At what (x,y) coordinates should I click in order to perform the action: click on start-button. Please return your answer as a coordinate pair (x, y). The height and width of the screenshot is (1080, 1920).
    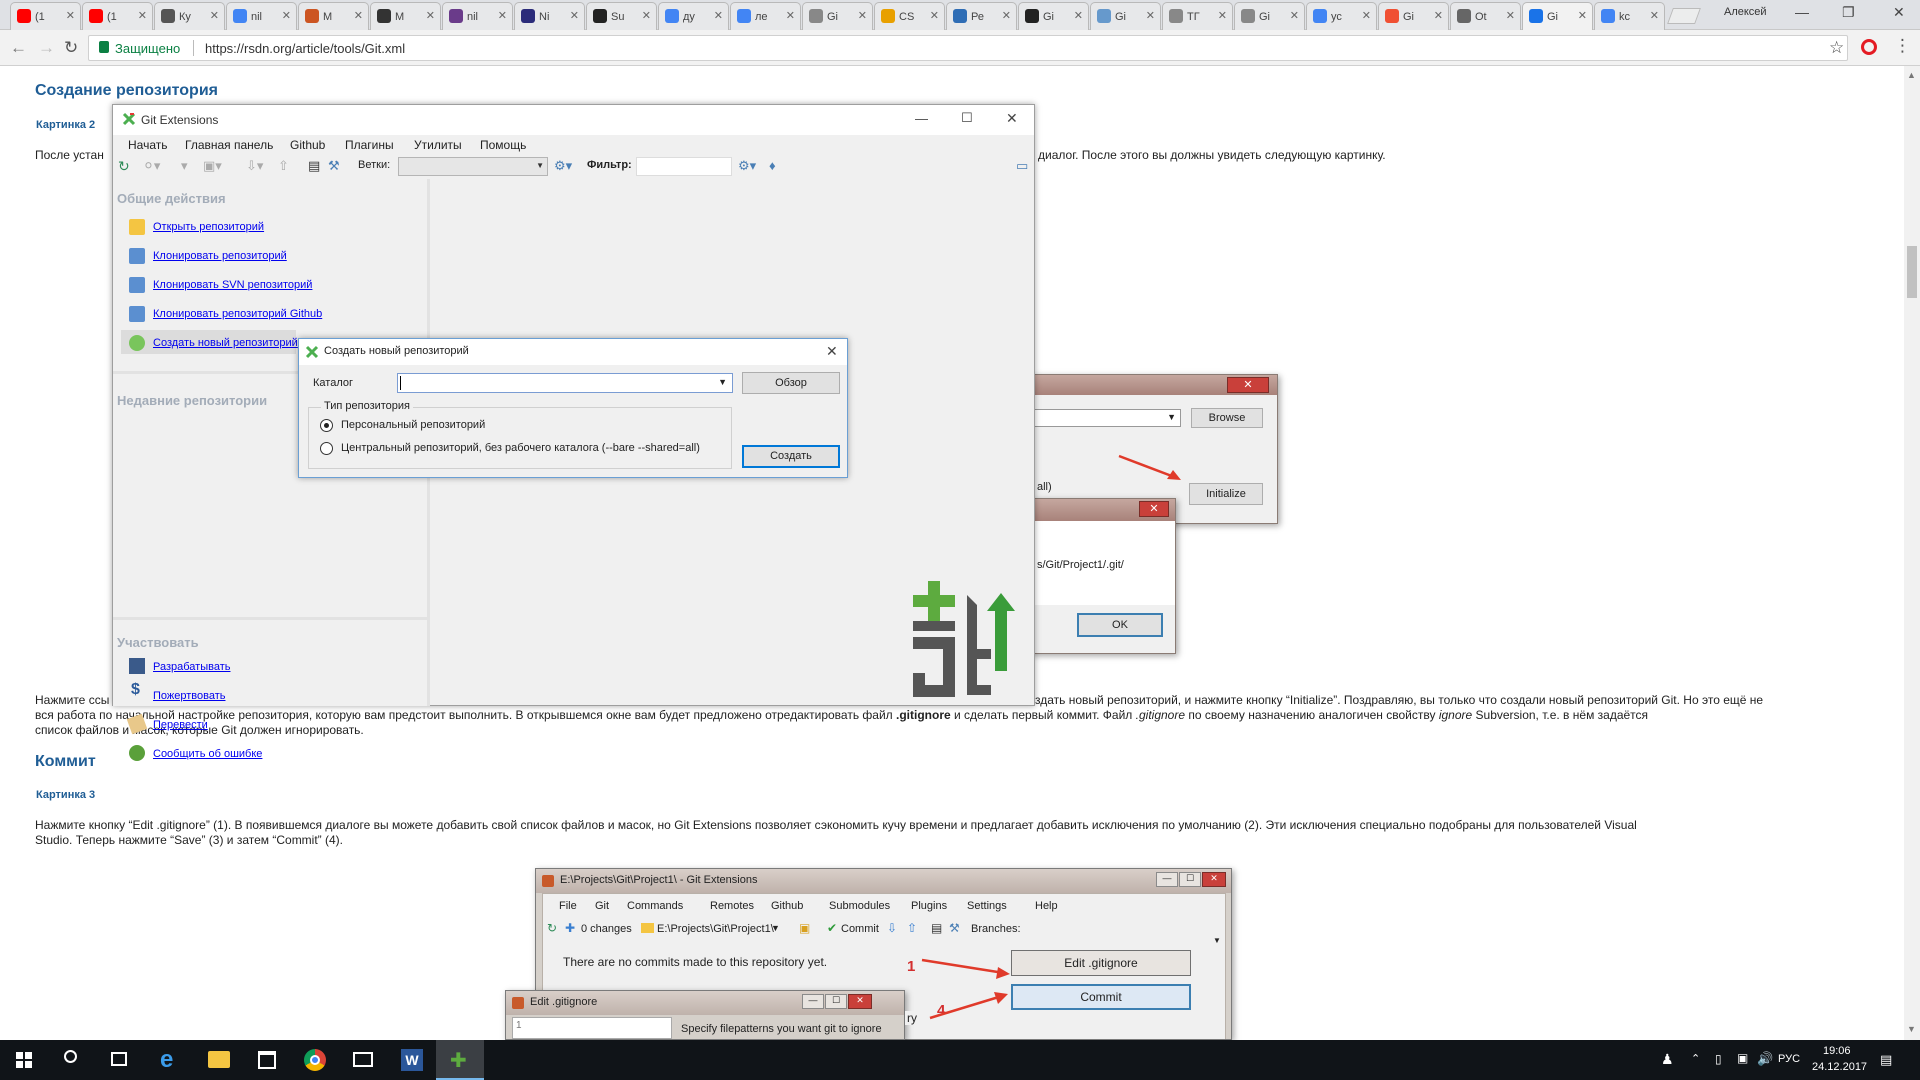
    Looking at the image, I should click on (24, 1060).